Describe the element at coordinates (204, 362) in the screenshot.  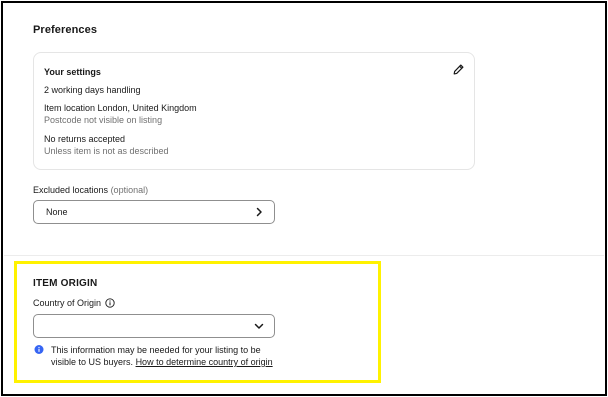
I see `country-of-origin-help-link: How to determine country of origin` at that location.